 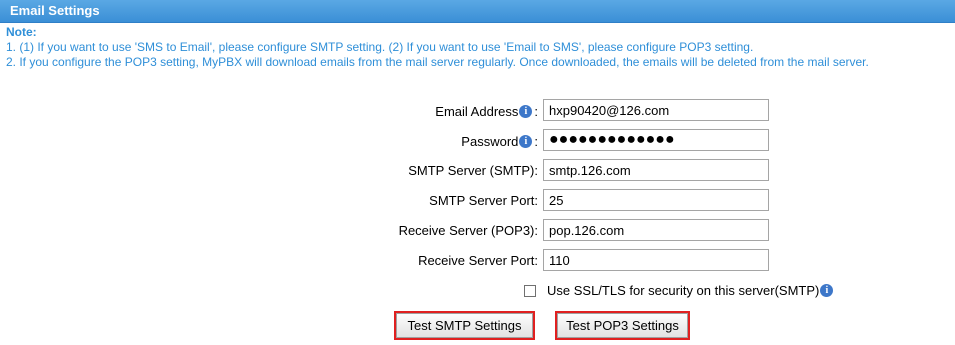 What do you see at coordinates (656, 200) in the screenshot?
I see `smtp-port-input` at bounding box center [656, 200].